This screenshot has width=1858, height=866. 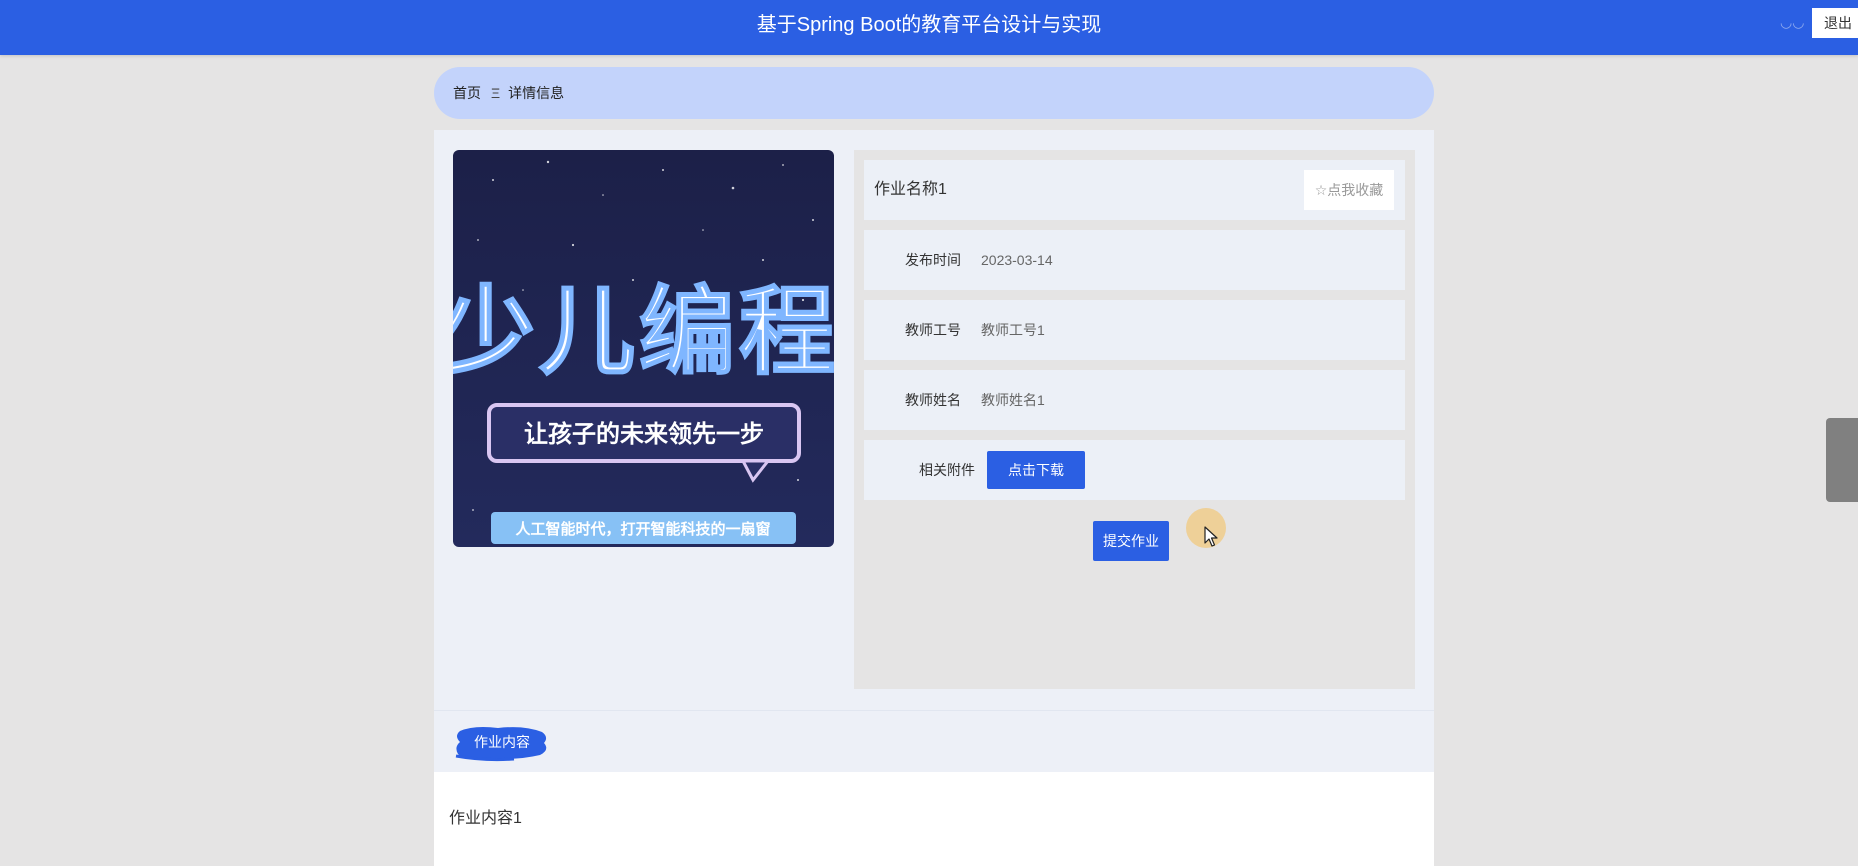 I want to click on field-row-attachment: 相关附件 点击下载, so click(x=1134, y=470).